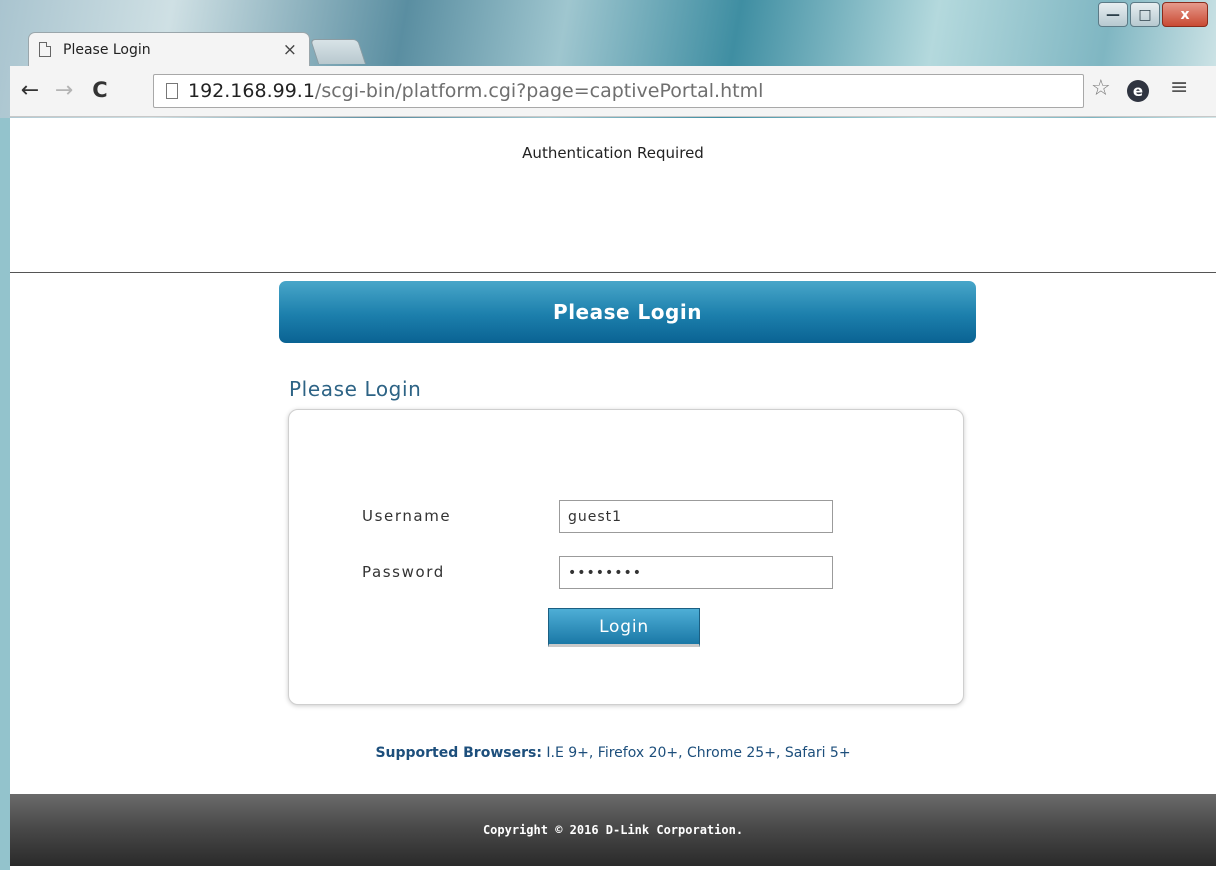  What do you see at coordinates (407, 516) in the screenshot?
I see `username-label: Username` at bounding box center [407, 516].